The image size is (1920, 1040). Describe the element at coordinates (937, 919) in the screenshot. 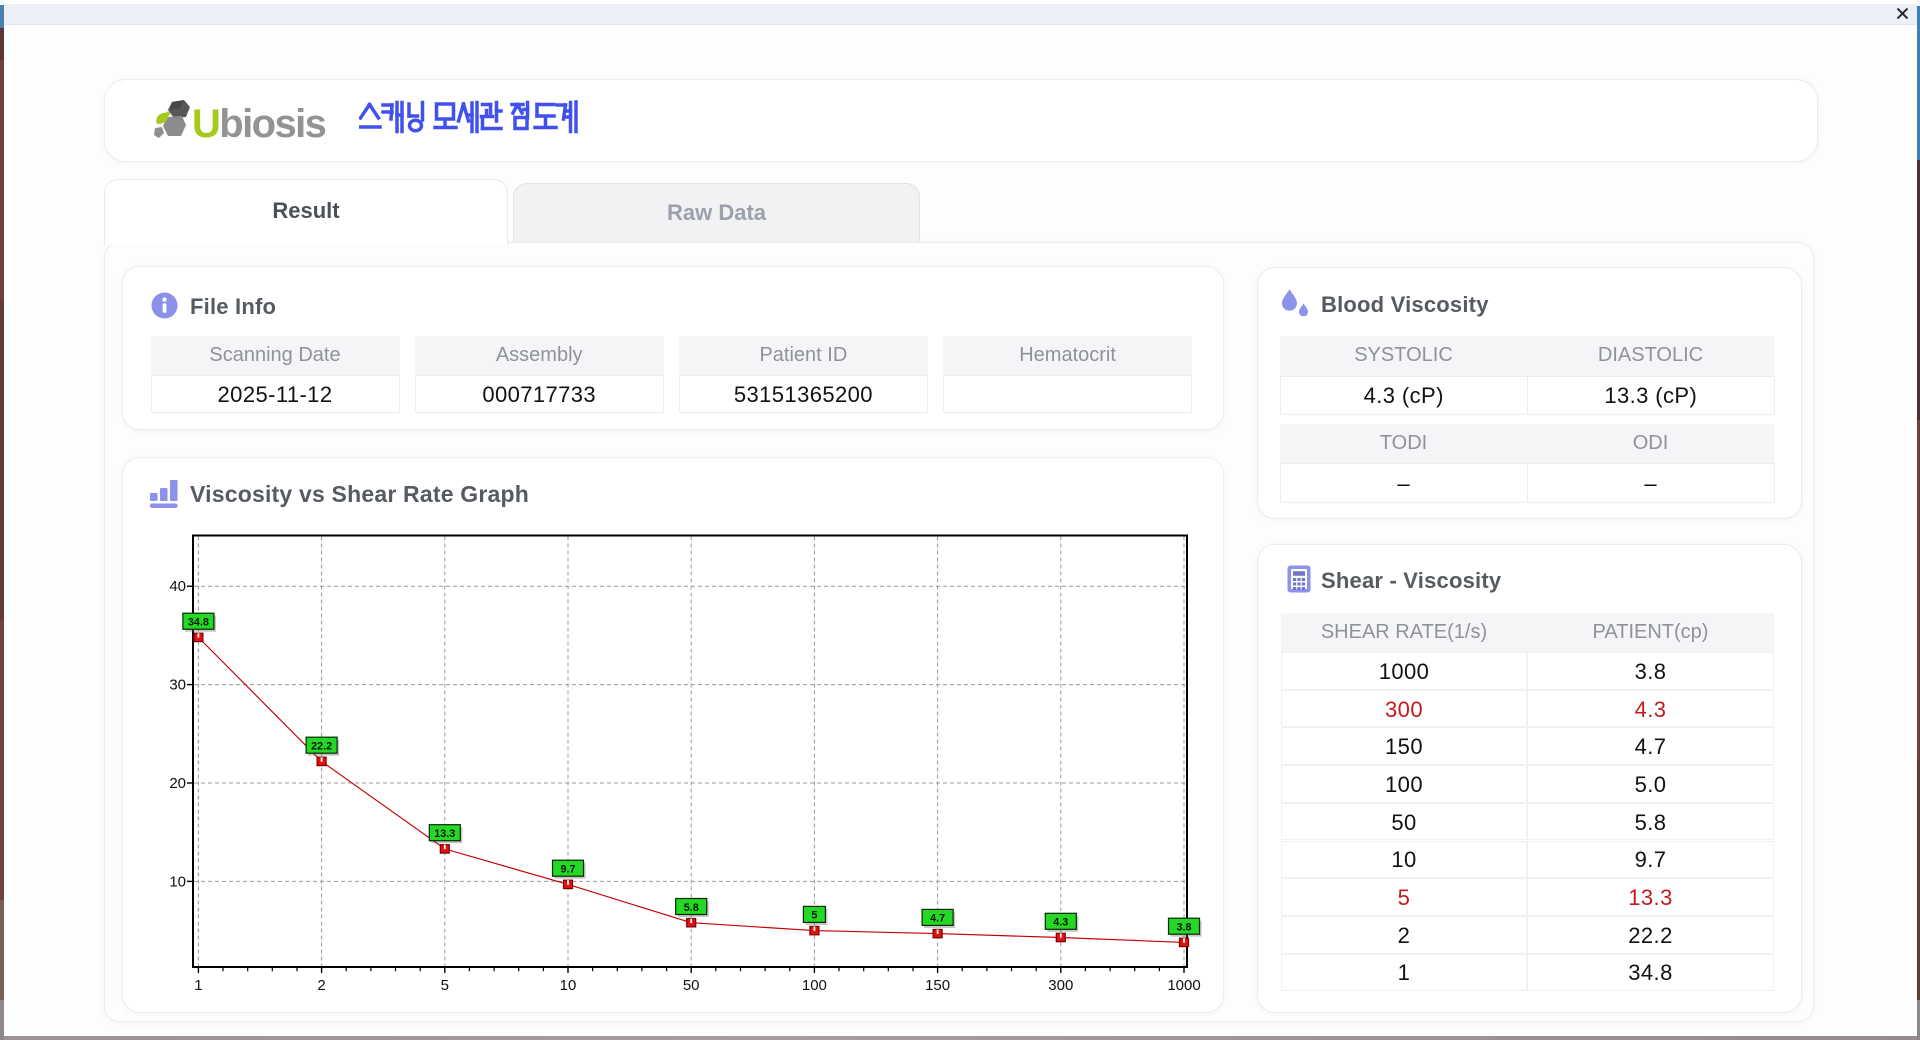

I see `svg-text: 4.7` at that location.